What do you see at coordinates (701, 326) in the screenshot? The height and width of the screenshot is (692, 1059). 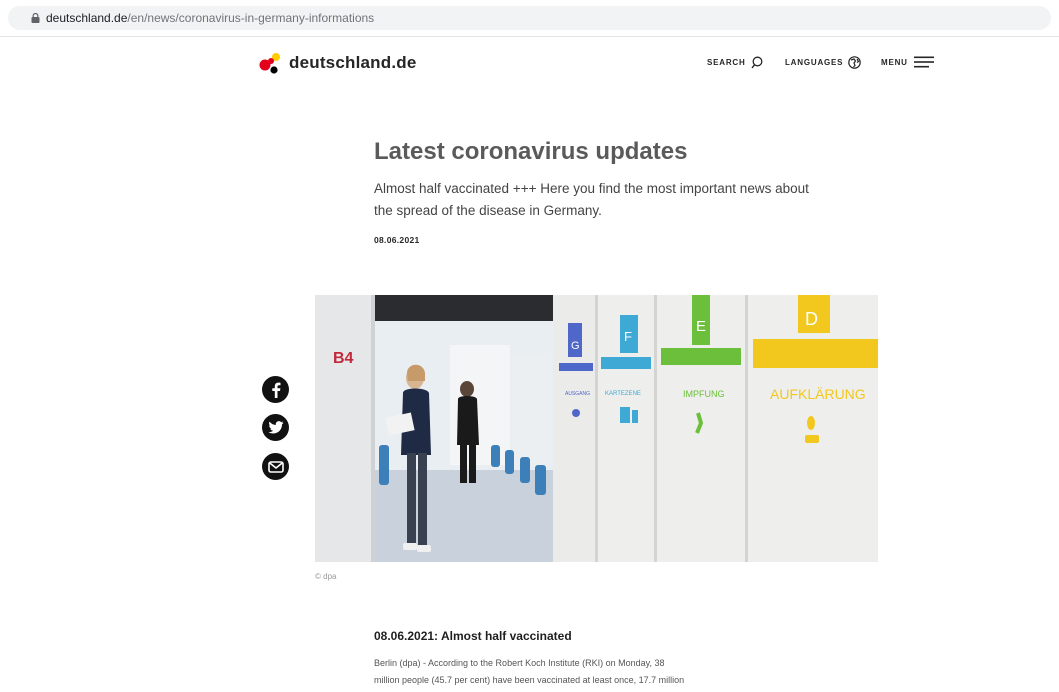 I see `sign-letter-e: E` at bounding box center [701, 326].